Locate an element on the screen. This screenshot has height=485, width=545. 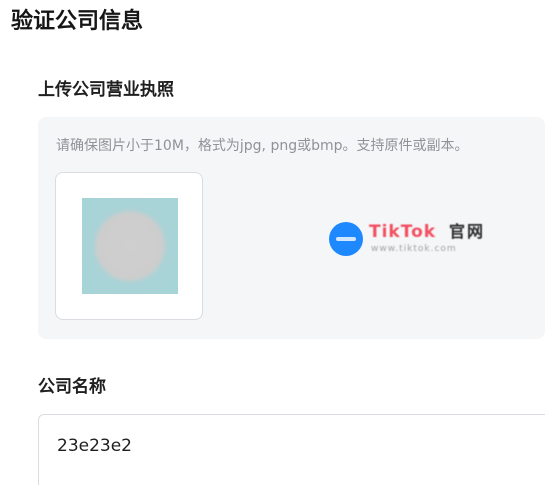
watermark: TikTok 官网 www.tiktok.com is located at coordinates (417, 238).